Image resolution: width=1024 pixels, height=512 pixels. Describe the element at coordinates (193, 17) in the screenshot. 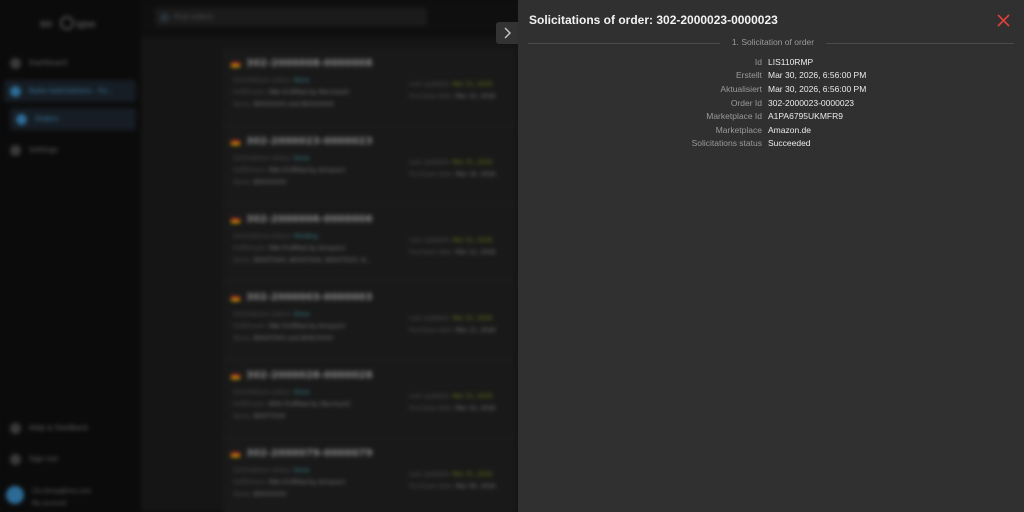

I see `search-placeholder: Find orders` at that location.